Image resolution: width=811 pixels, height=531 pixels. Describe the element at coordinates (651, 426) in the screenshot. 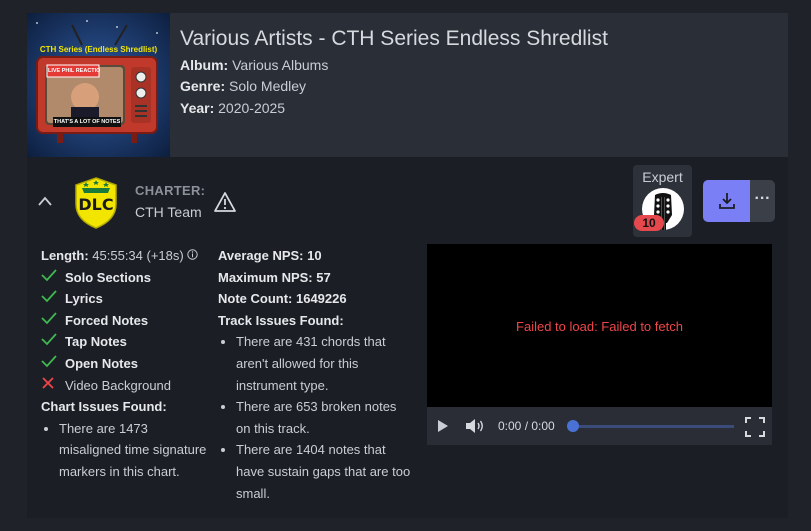

I see `video-seek-bar` at that location.